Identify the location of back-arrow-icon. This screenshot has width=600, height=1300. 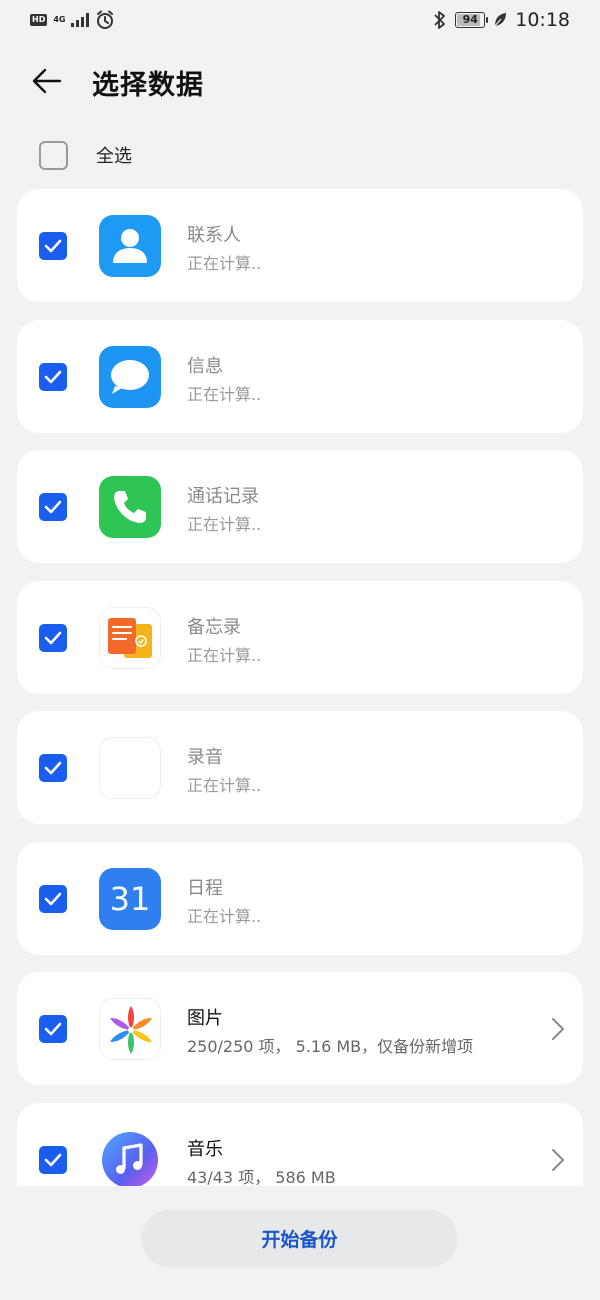
(47, 81).